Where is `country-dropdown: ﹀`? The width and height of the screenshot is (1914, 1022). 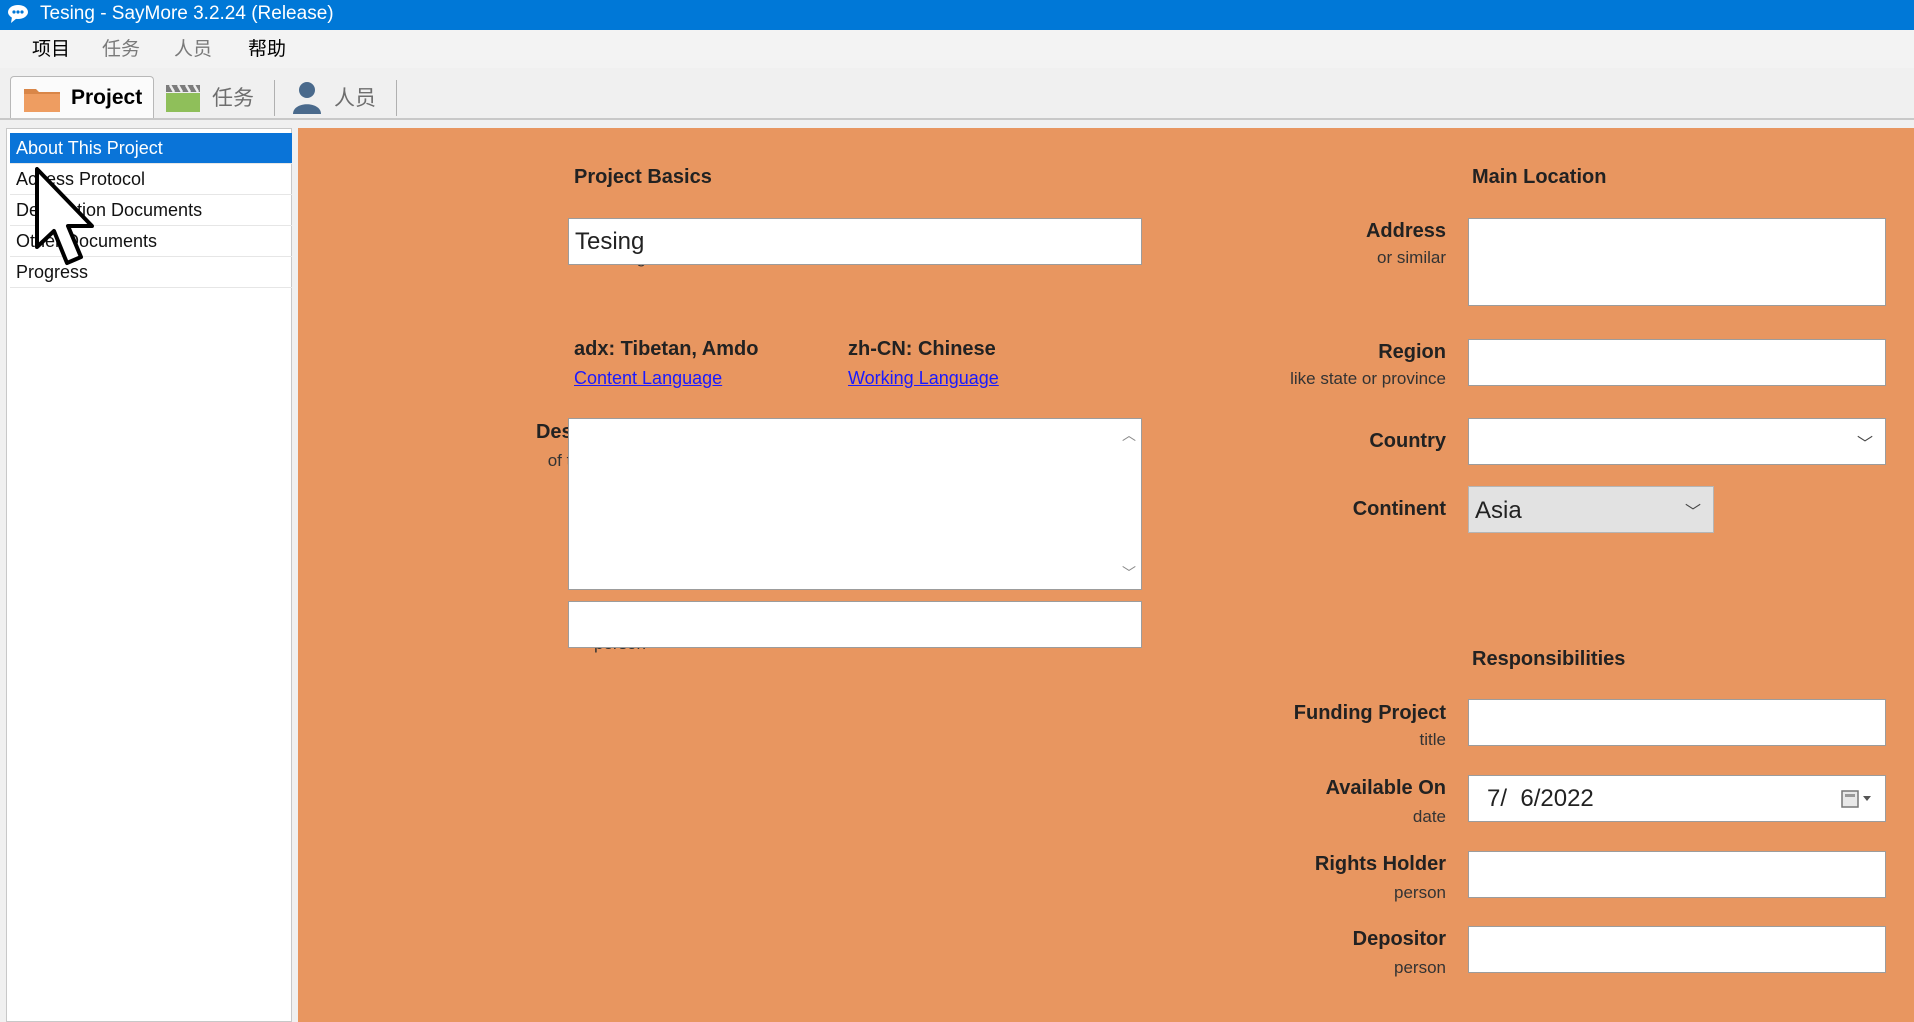
country-dropdown: ﹀ is located at coordinates (1677, 441).